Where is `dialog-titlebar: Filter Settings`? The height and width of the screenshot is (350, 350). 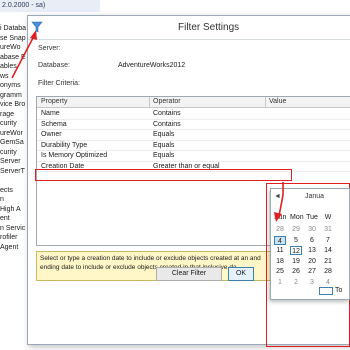 dialog-titlebar: Filter Settings is located at coordinates (189, 28).